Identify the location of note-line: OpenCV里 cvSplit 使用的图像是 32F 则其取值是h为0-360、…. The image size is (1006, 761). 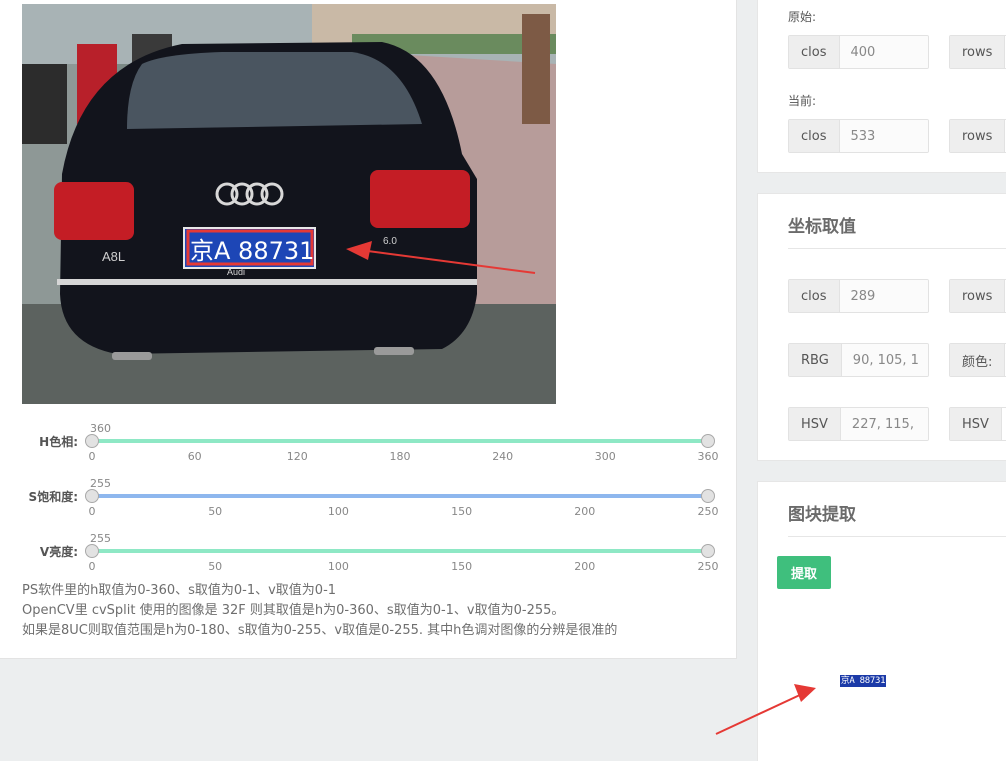
(293, 610).